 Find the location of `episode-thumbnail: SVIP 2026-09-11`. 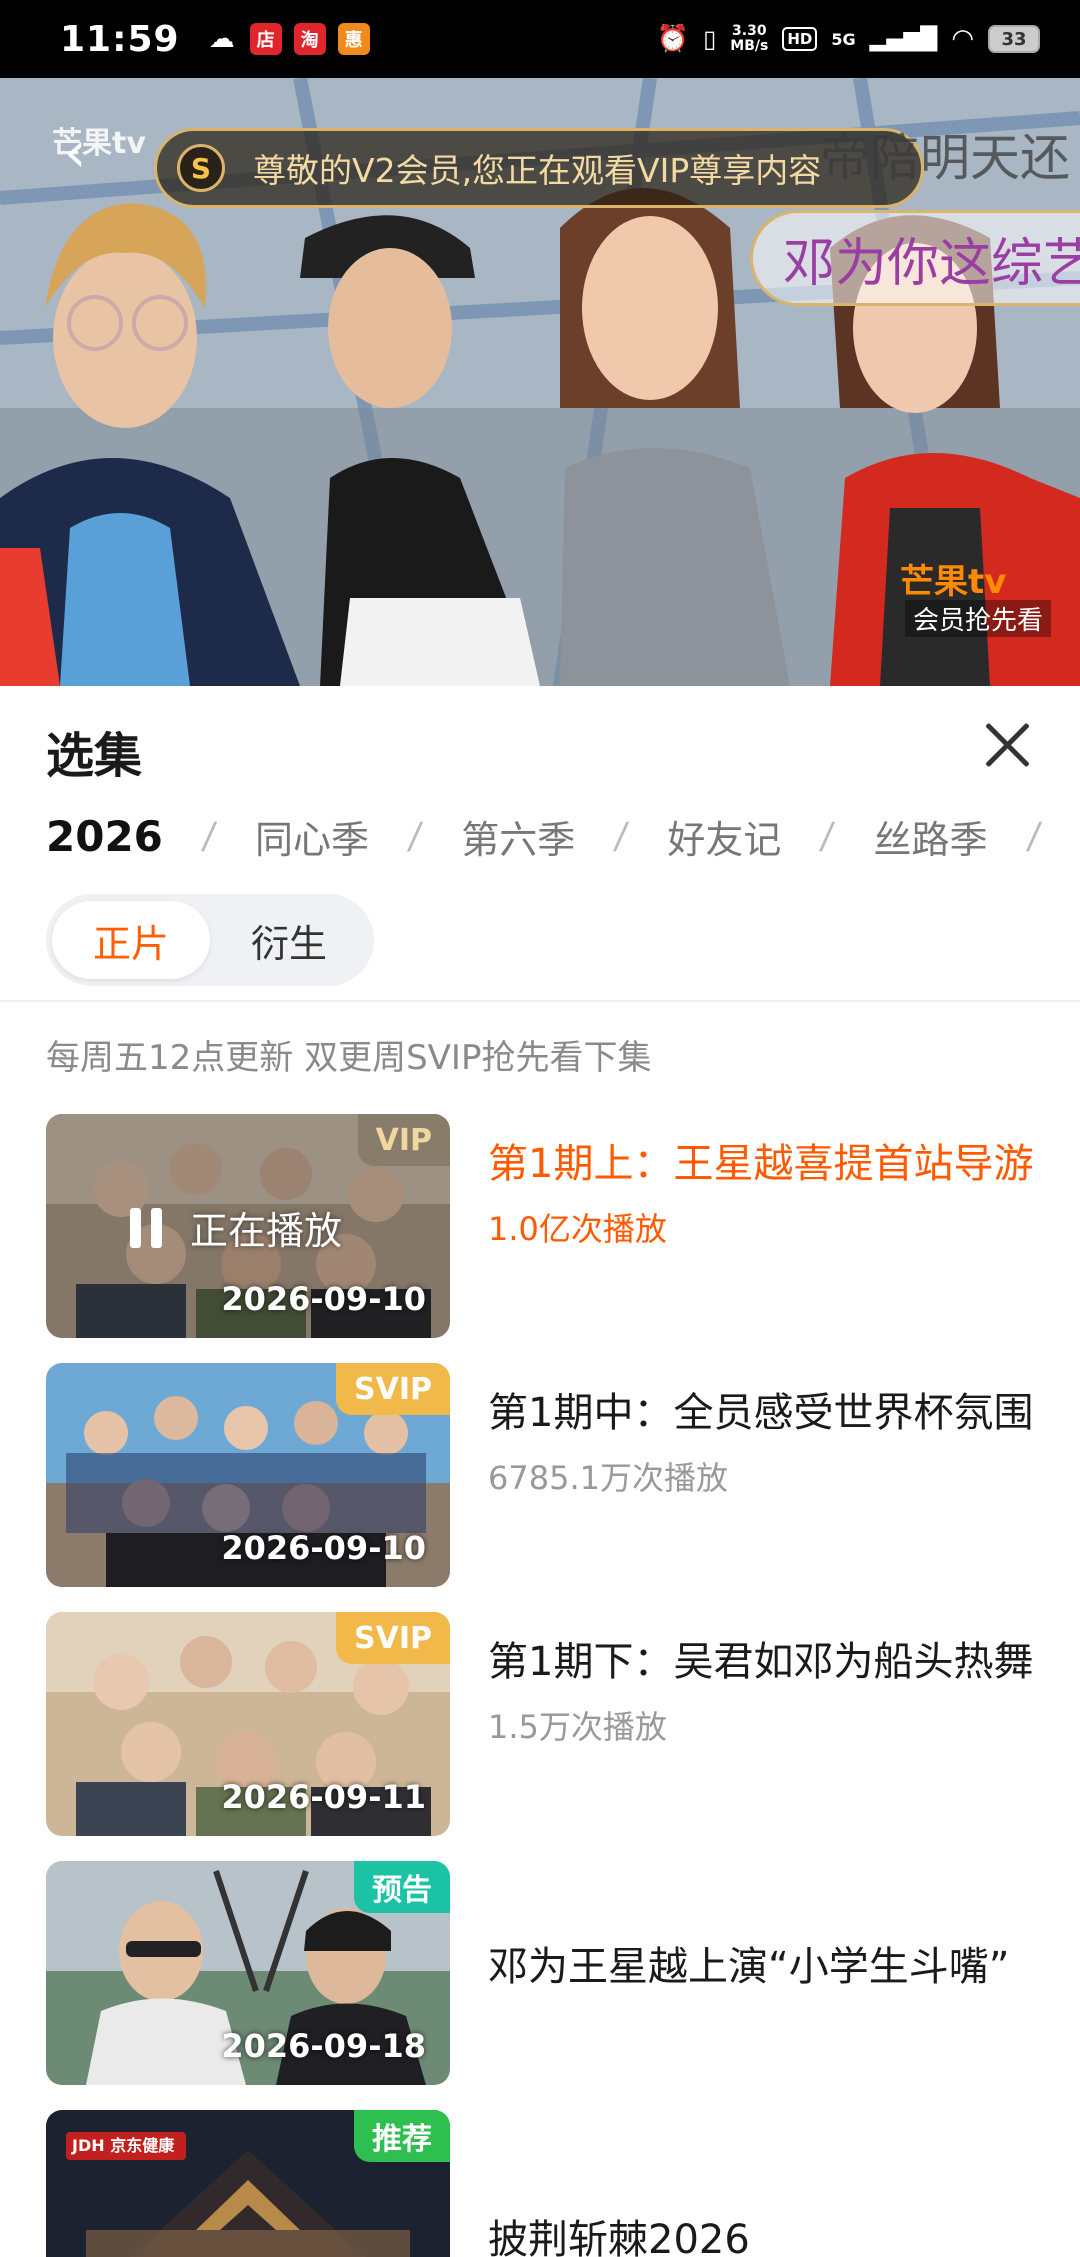

episode-thumbnail: SVIP 2026-09-11 is located at coordinates (248, 1724).